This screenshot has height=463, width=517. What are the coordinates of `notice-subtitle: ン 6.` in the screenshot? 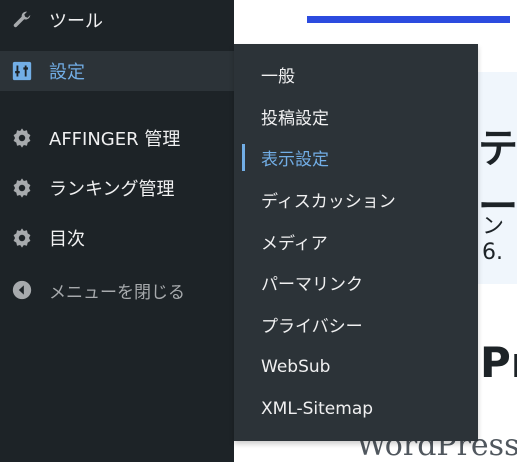 It's located at (493, 239).